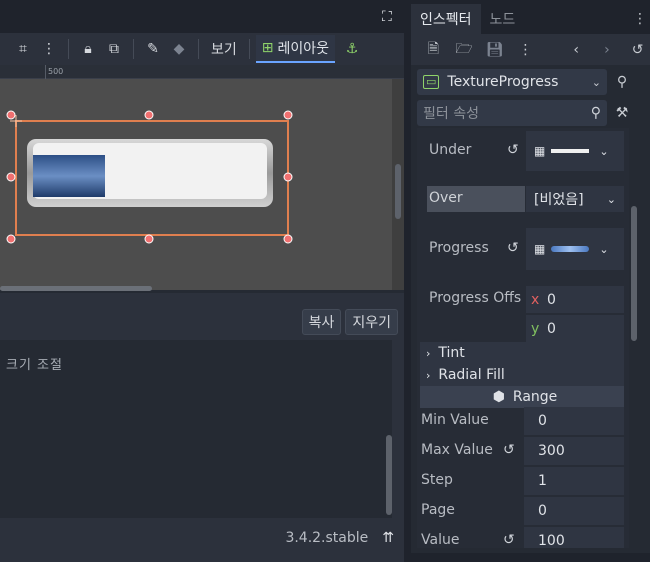 The width and height of the screenshot is (650, 562). I want to click on ruler-label: 500, so click(56, 71).